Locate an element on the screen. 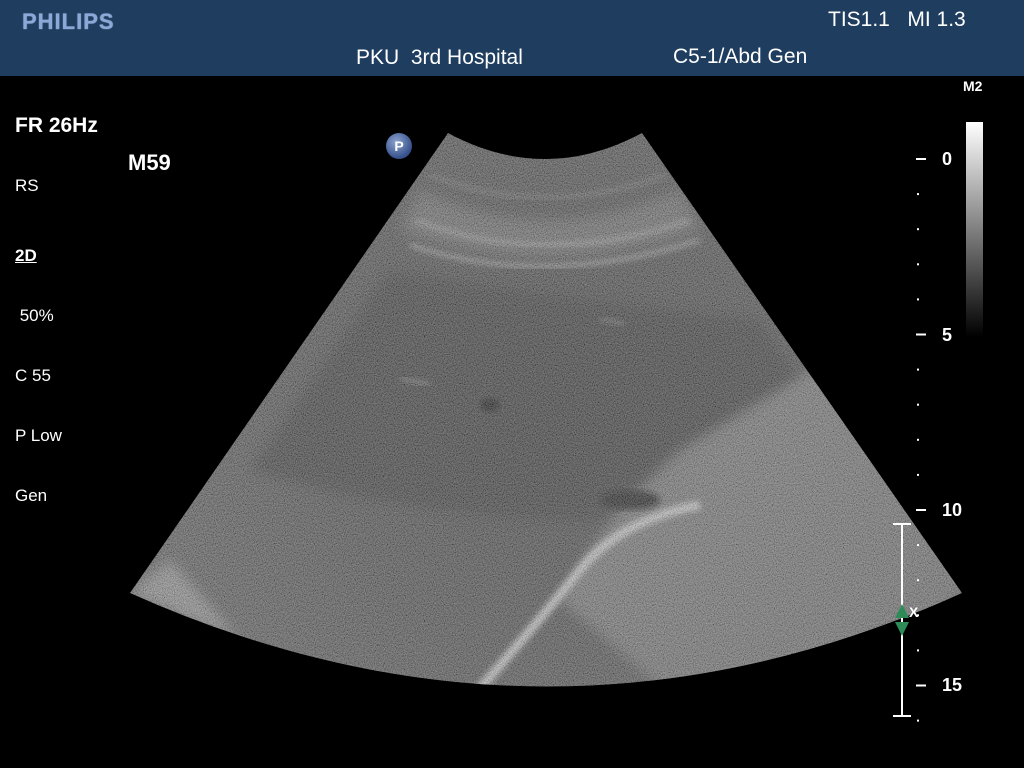  depth-label-5: 5 is located at coordinates (947, 335).